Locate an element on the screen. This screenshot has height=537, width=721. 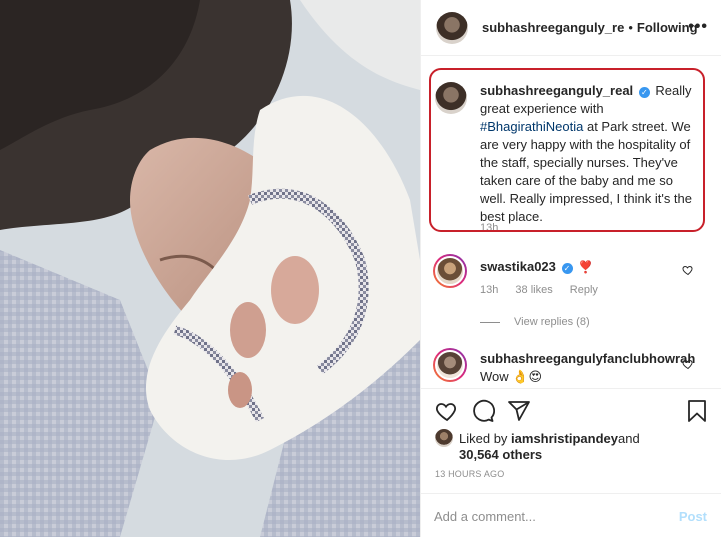
hashtag-link: #BhagirathiNeotia is located at coordinates (531, 126).